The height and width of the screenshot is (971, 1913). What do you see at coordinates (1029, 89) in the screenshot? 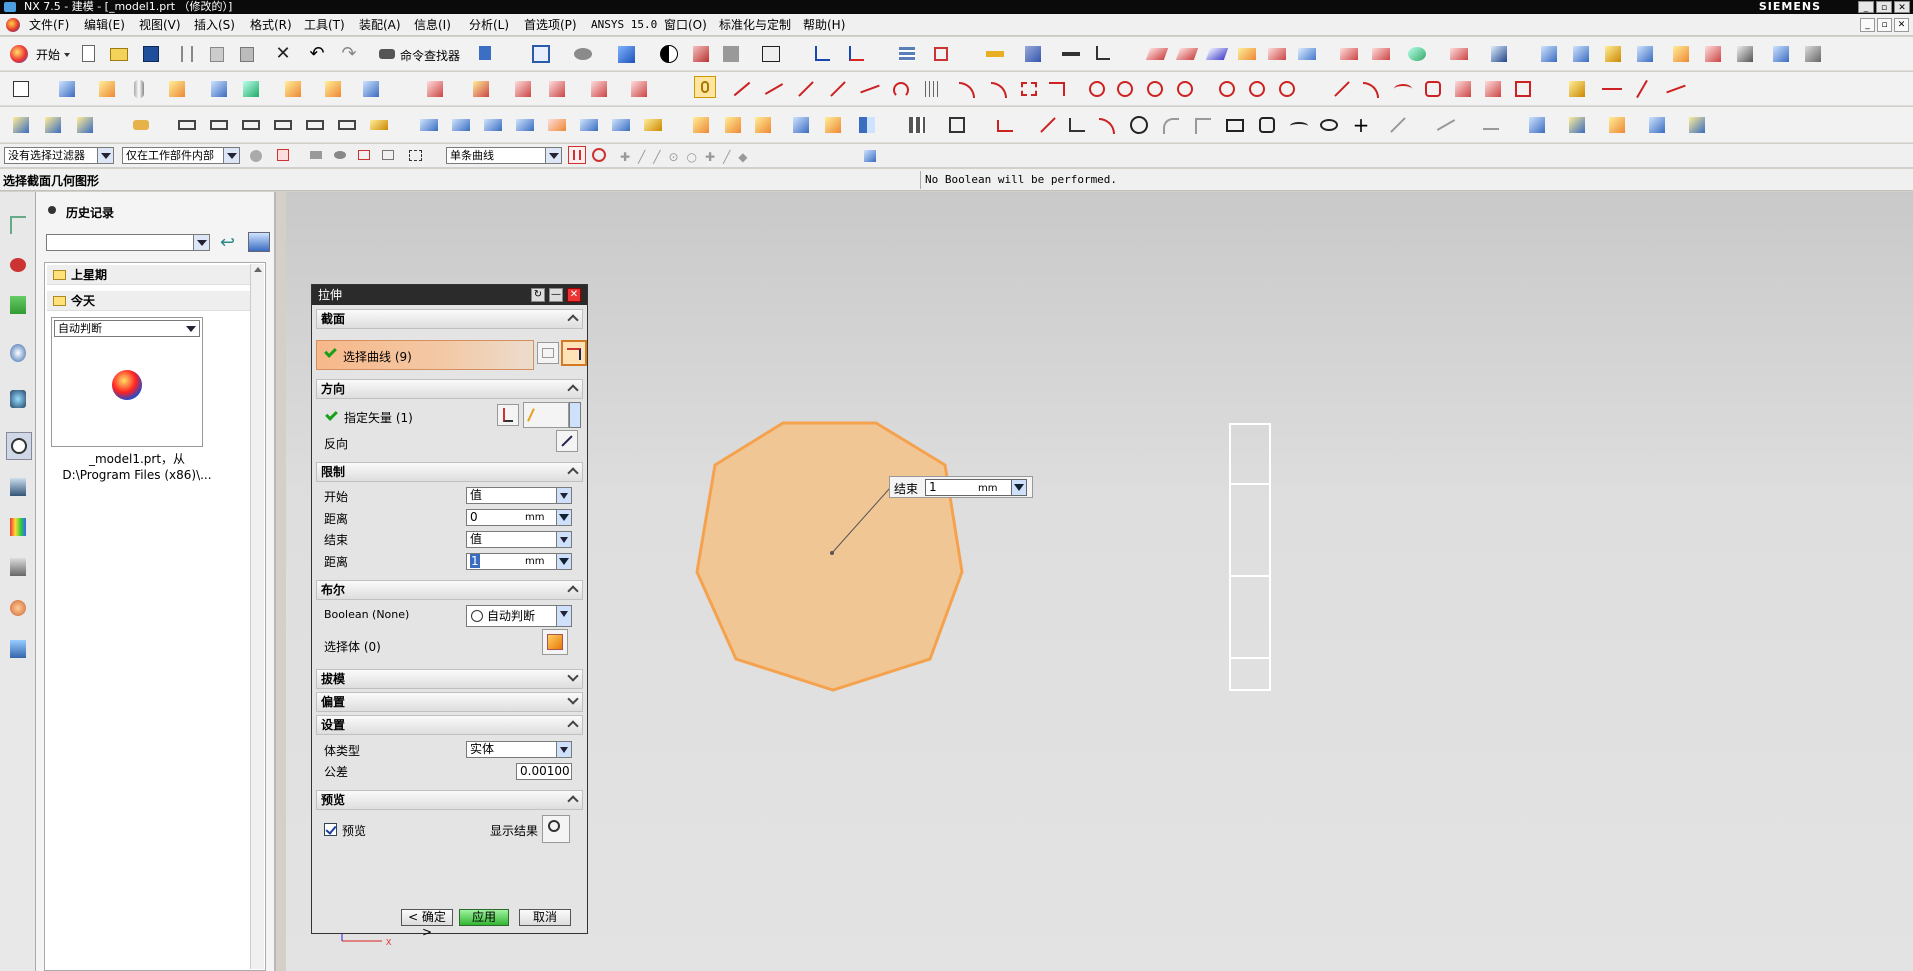
I see `trim-icon` at bounding box center [1029, 89].